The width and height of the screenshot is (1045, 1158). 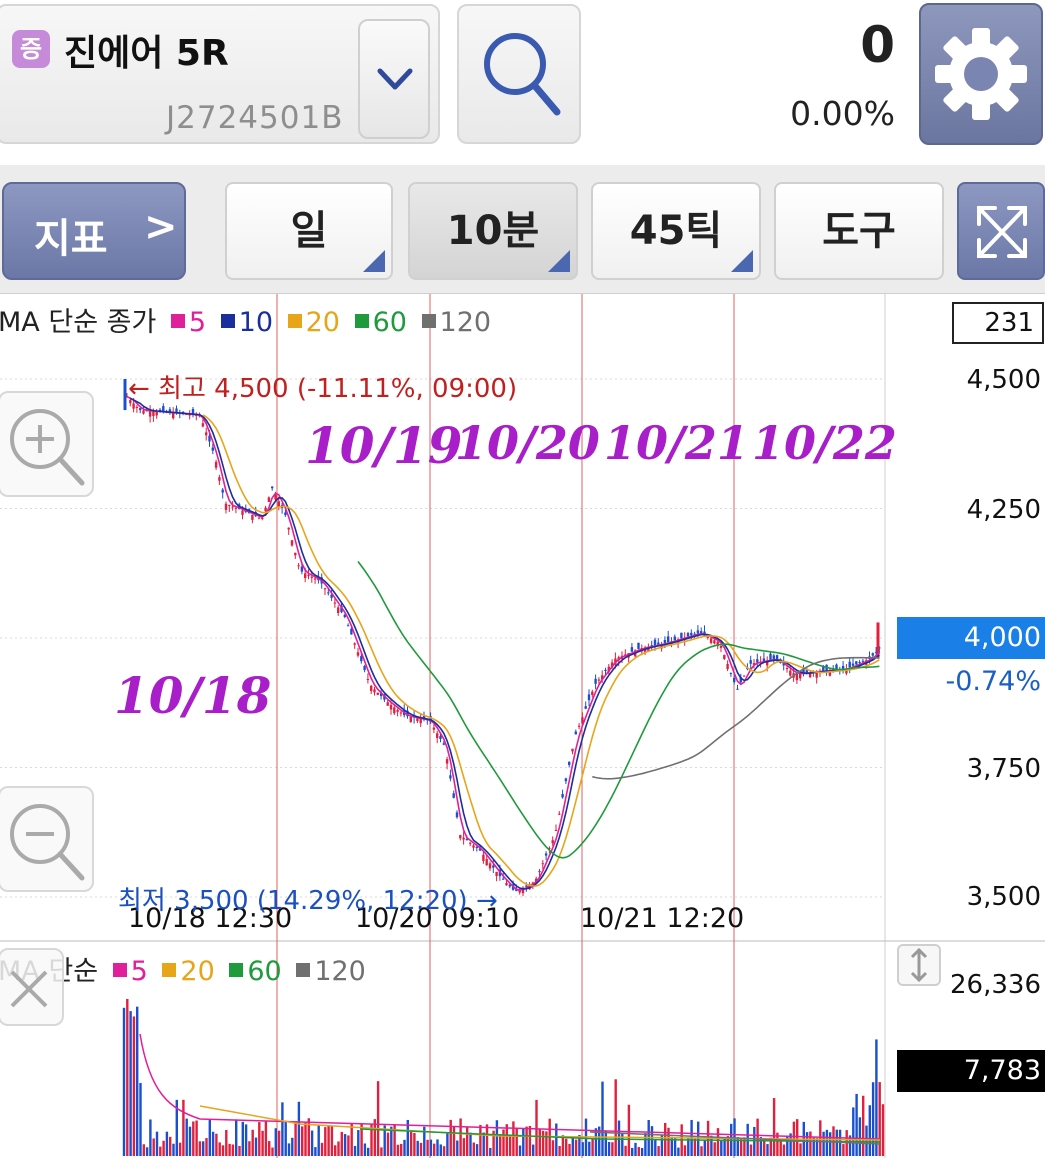 What do you see at coordinates (47, 444) in the screenshot?
I see `zoom-in-button` at bounding box center [47, 444].